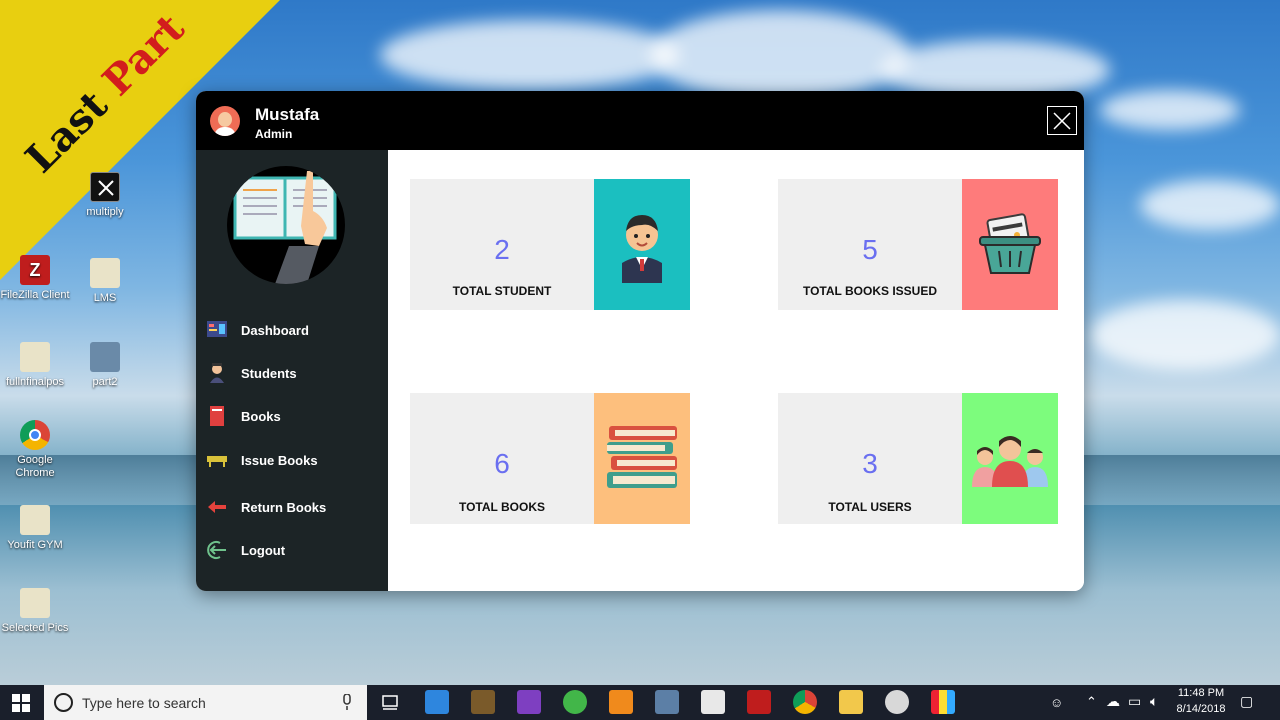 The width and height of the screenshot is (1280, 720). Describe the element at coordinates (287, 114) in the screenshot. I see `user-name: Mustafa` at that location.